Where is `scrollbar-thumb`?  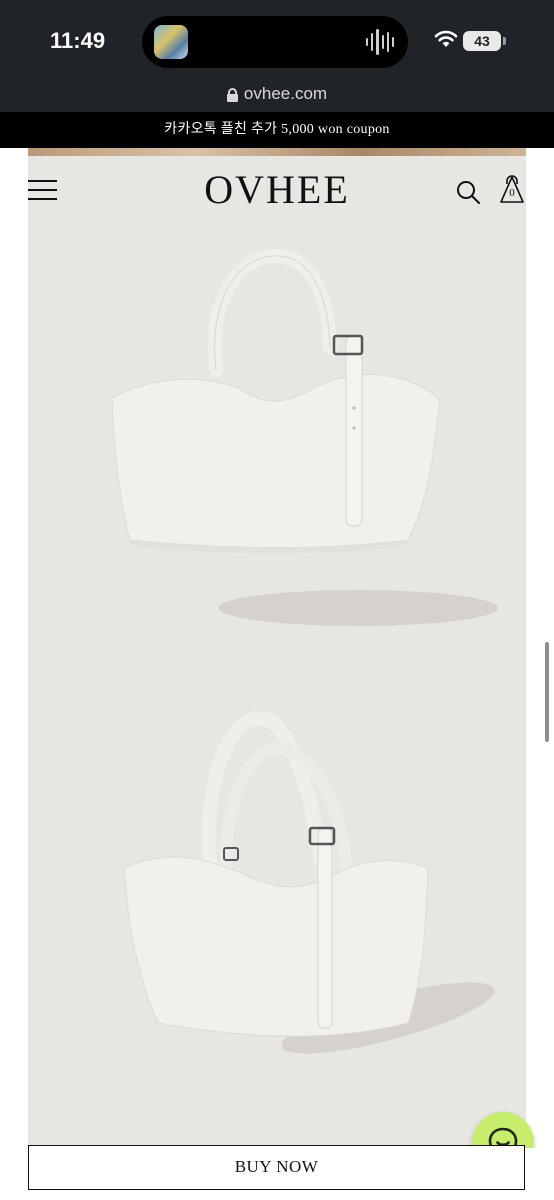
scrollbar-thumb is located at coordinates (547, 692).